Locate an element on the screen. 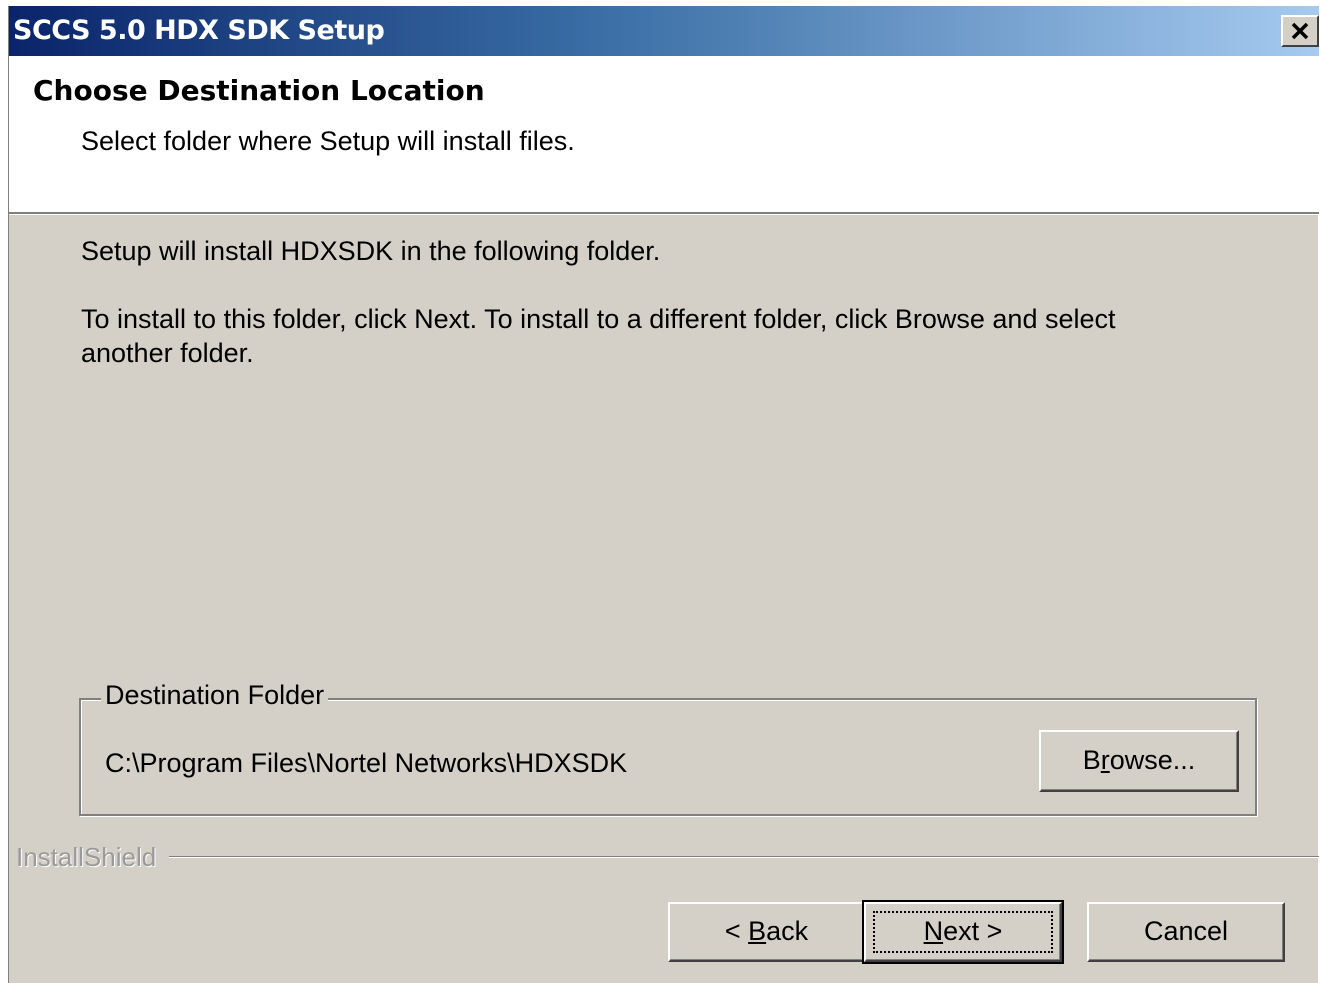 This screenshot has width=1321, height=983. back-button: < Back is located at coordinates (766, 932).